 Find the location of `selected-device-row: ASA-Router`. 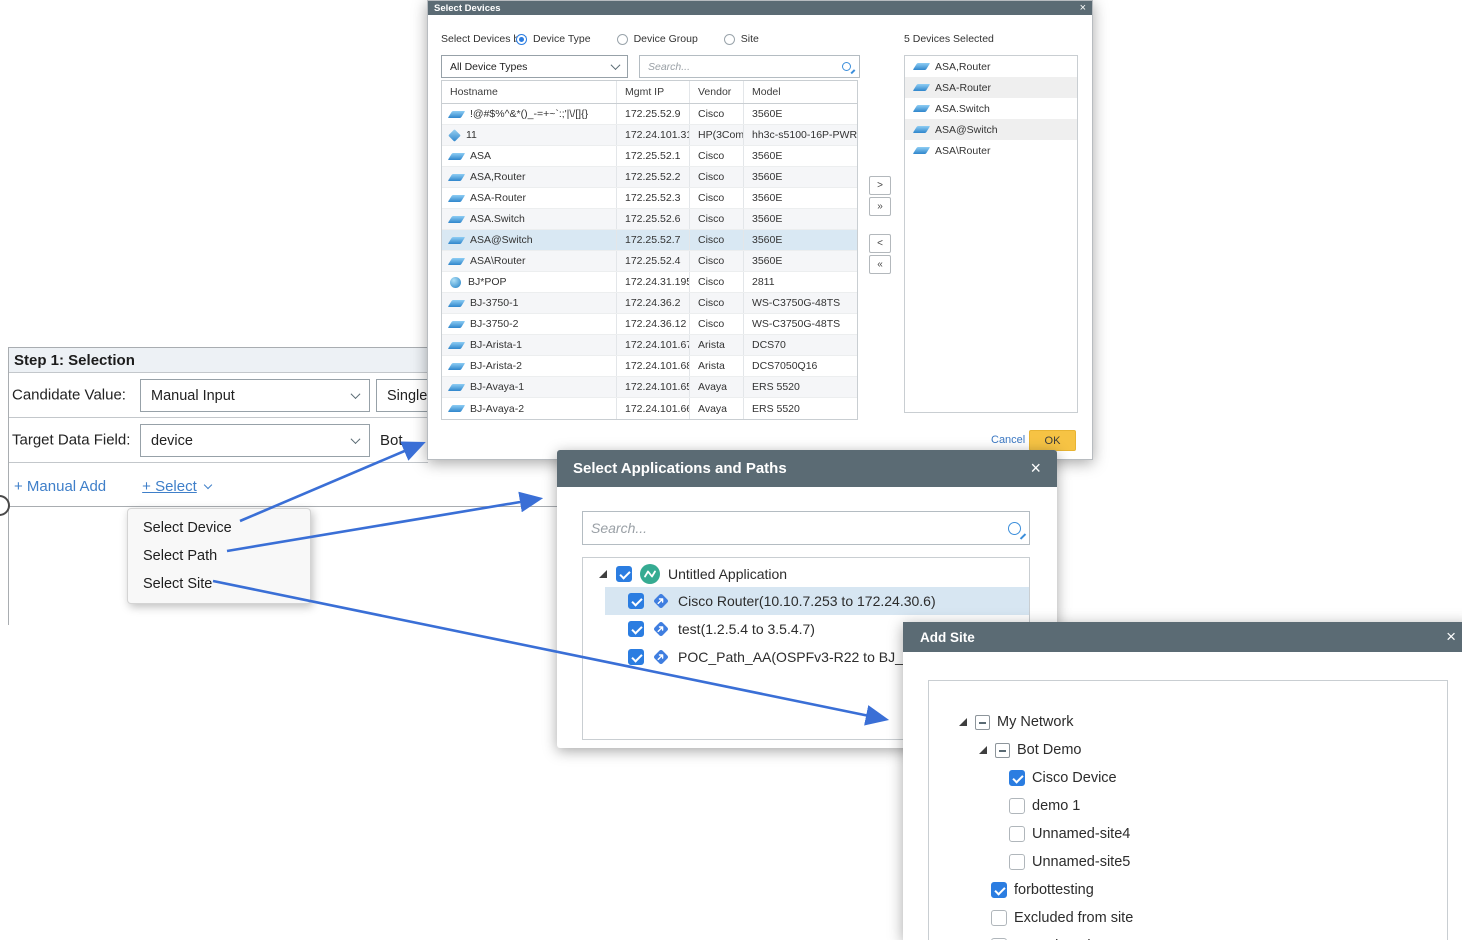

selected-device-row: ASA-Router is located at coordinates (991, 87).